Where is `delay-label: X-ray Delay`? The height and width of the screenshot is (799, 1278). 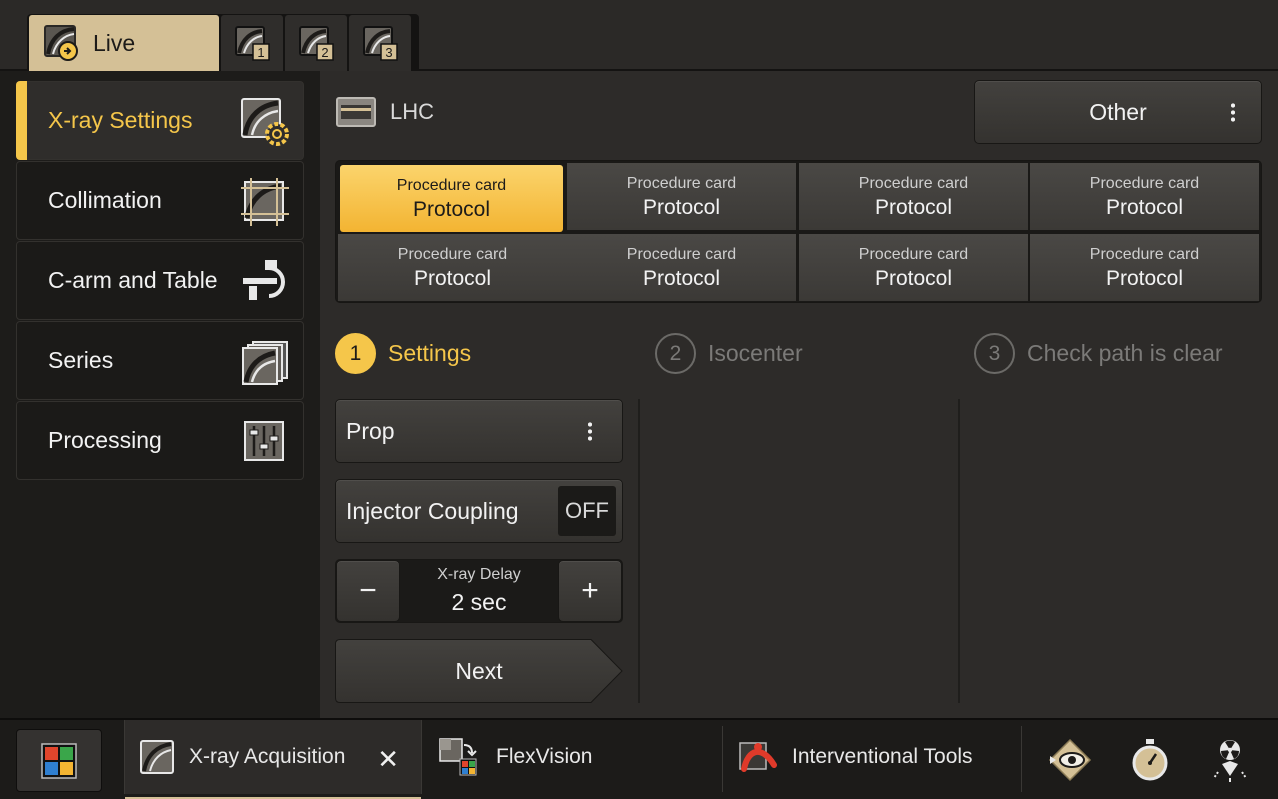 delay-label: X-ray Delay is located at coordinates (479, 574).